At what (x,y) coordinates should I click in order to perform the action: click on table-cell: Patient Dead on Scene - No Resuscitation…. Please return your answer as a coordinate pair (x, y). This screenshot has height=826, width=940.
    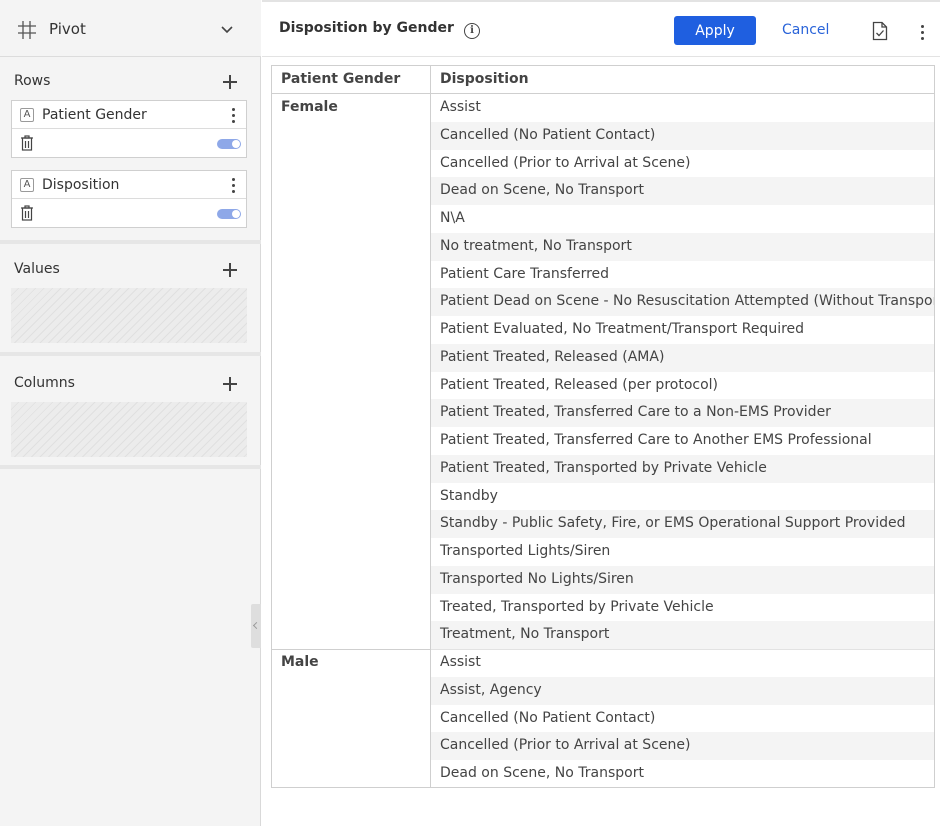
    Looking at the image, I should click on (687, 301).